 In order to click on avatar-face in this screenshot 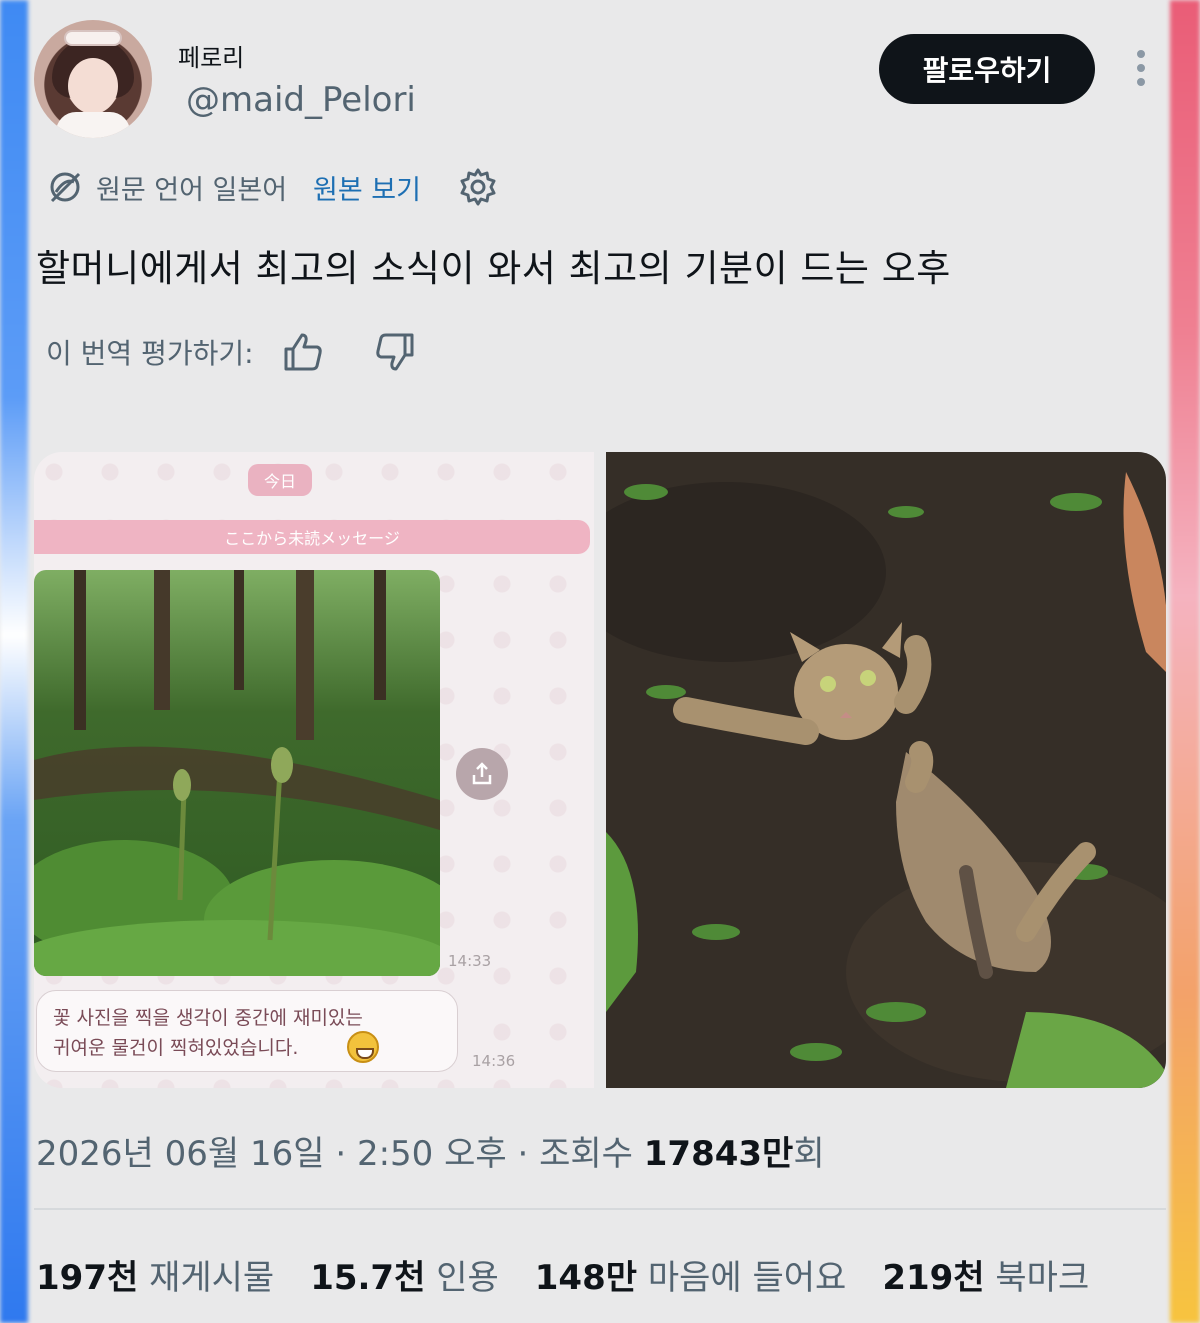, I will do `click(93, 86)`.